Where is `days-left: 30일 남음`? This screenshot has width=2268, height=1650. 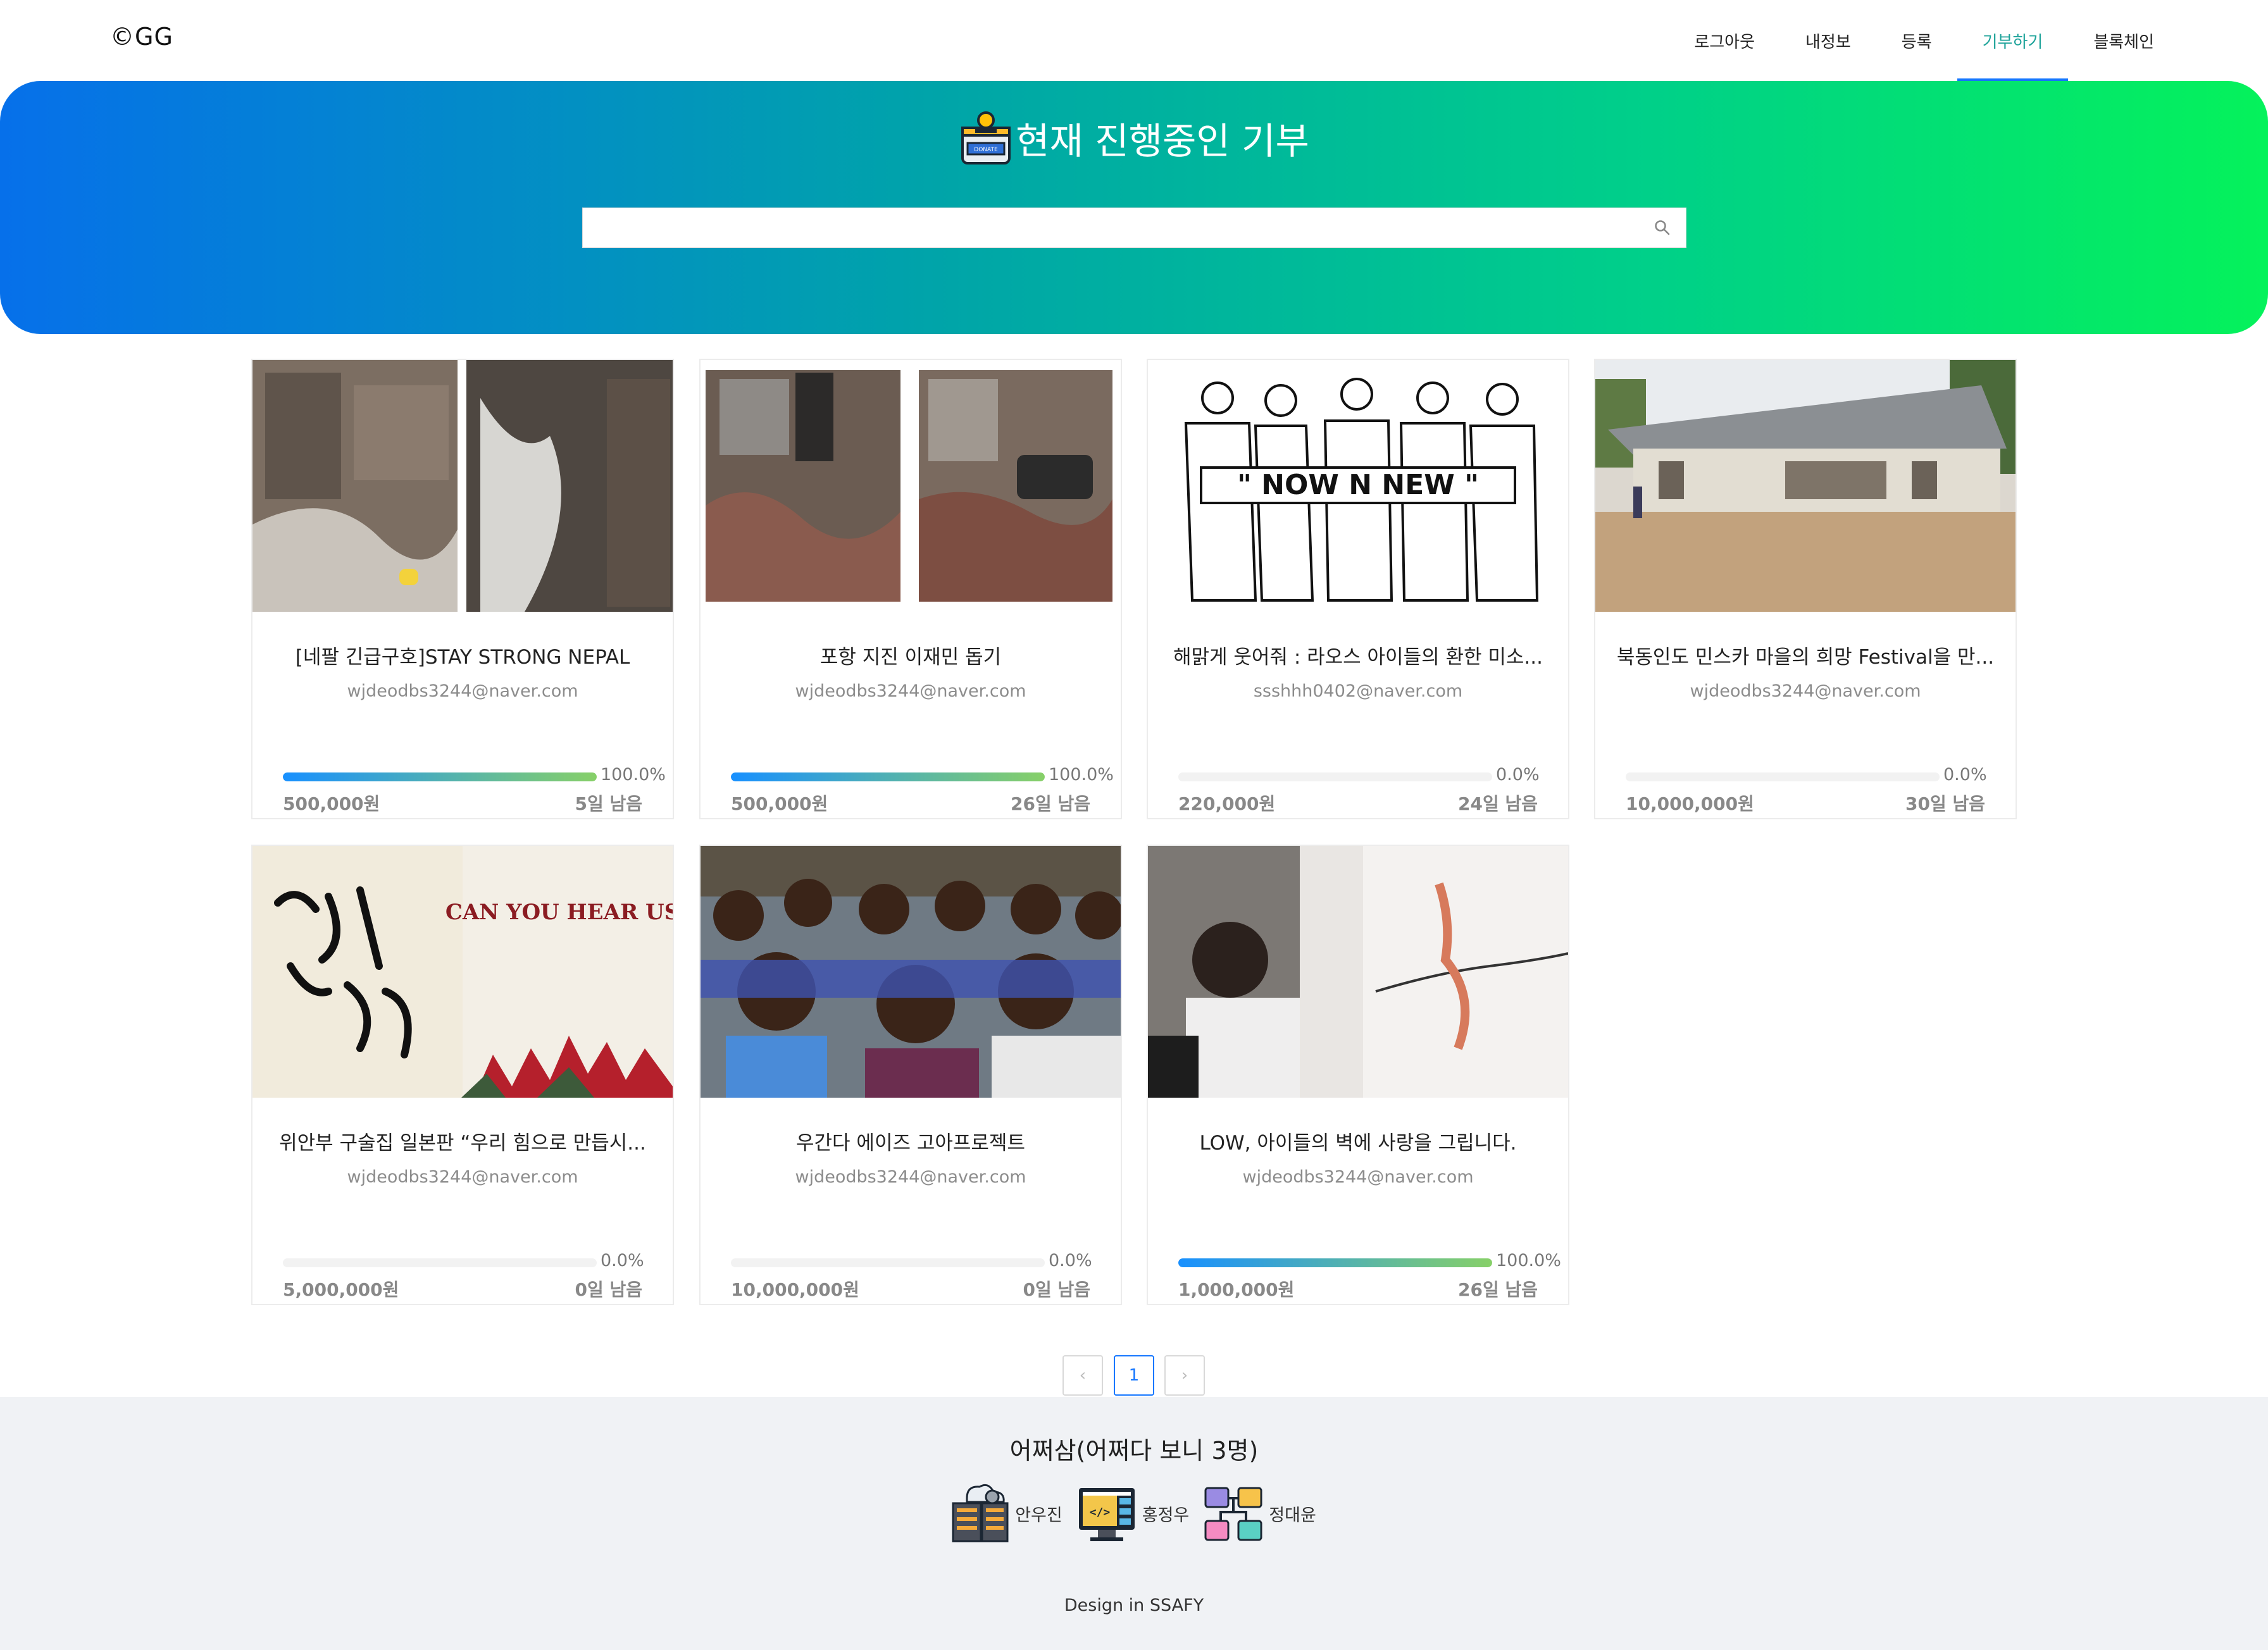
days-left: 30일 남음 is located at coordinates (1945, 803).